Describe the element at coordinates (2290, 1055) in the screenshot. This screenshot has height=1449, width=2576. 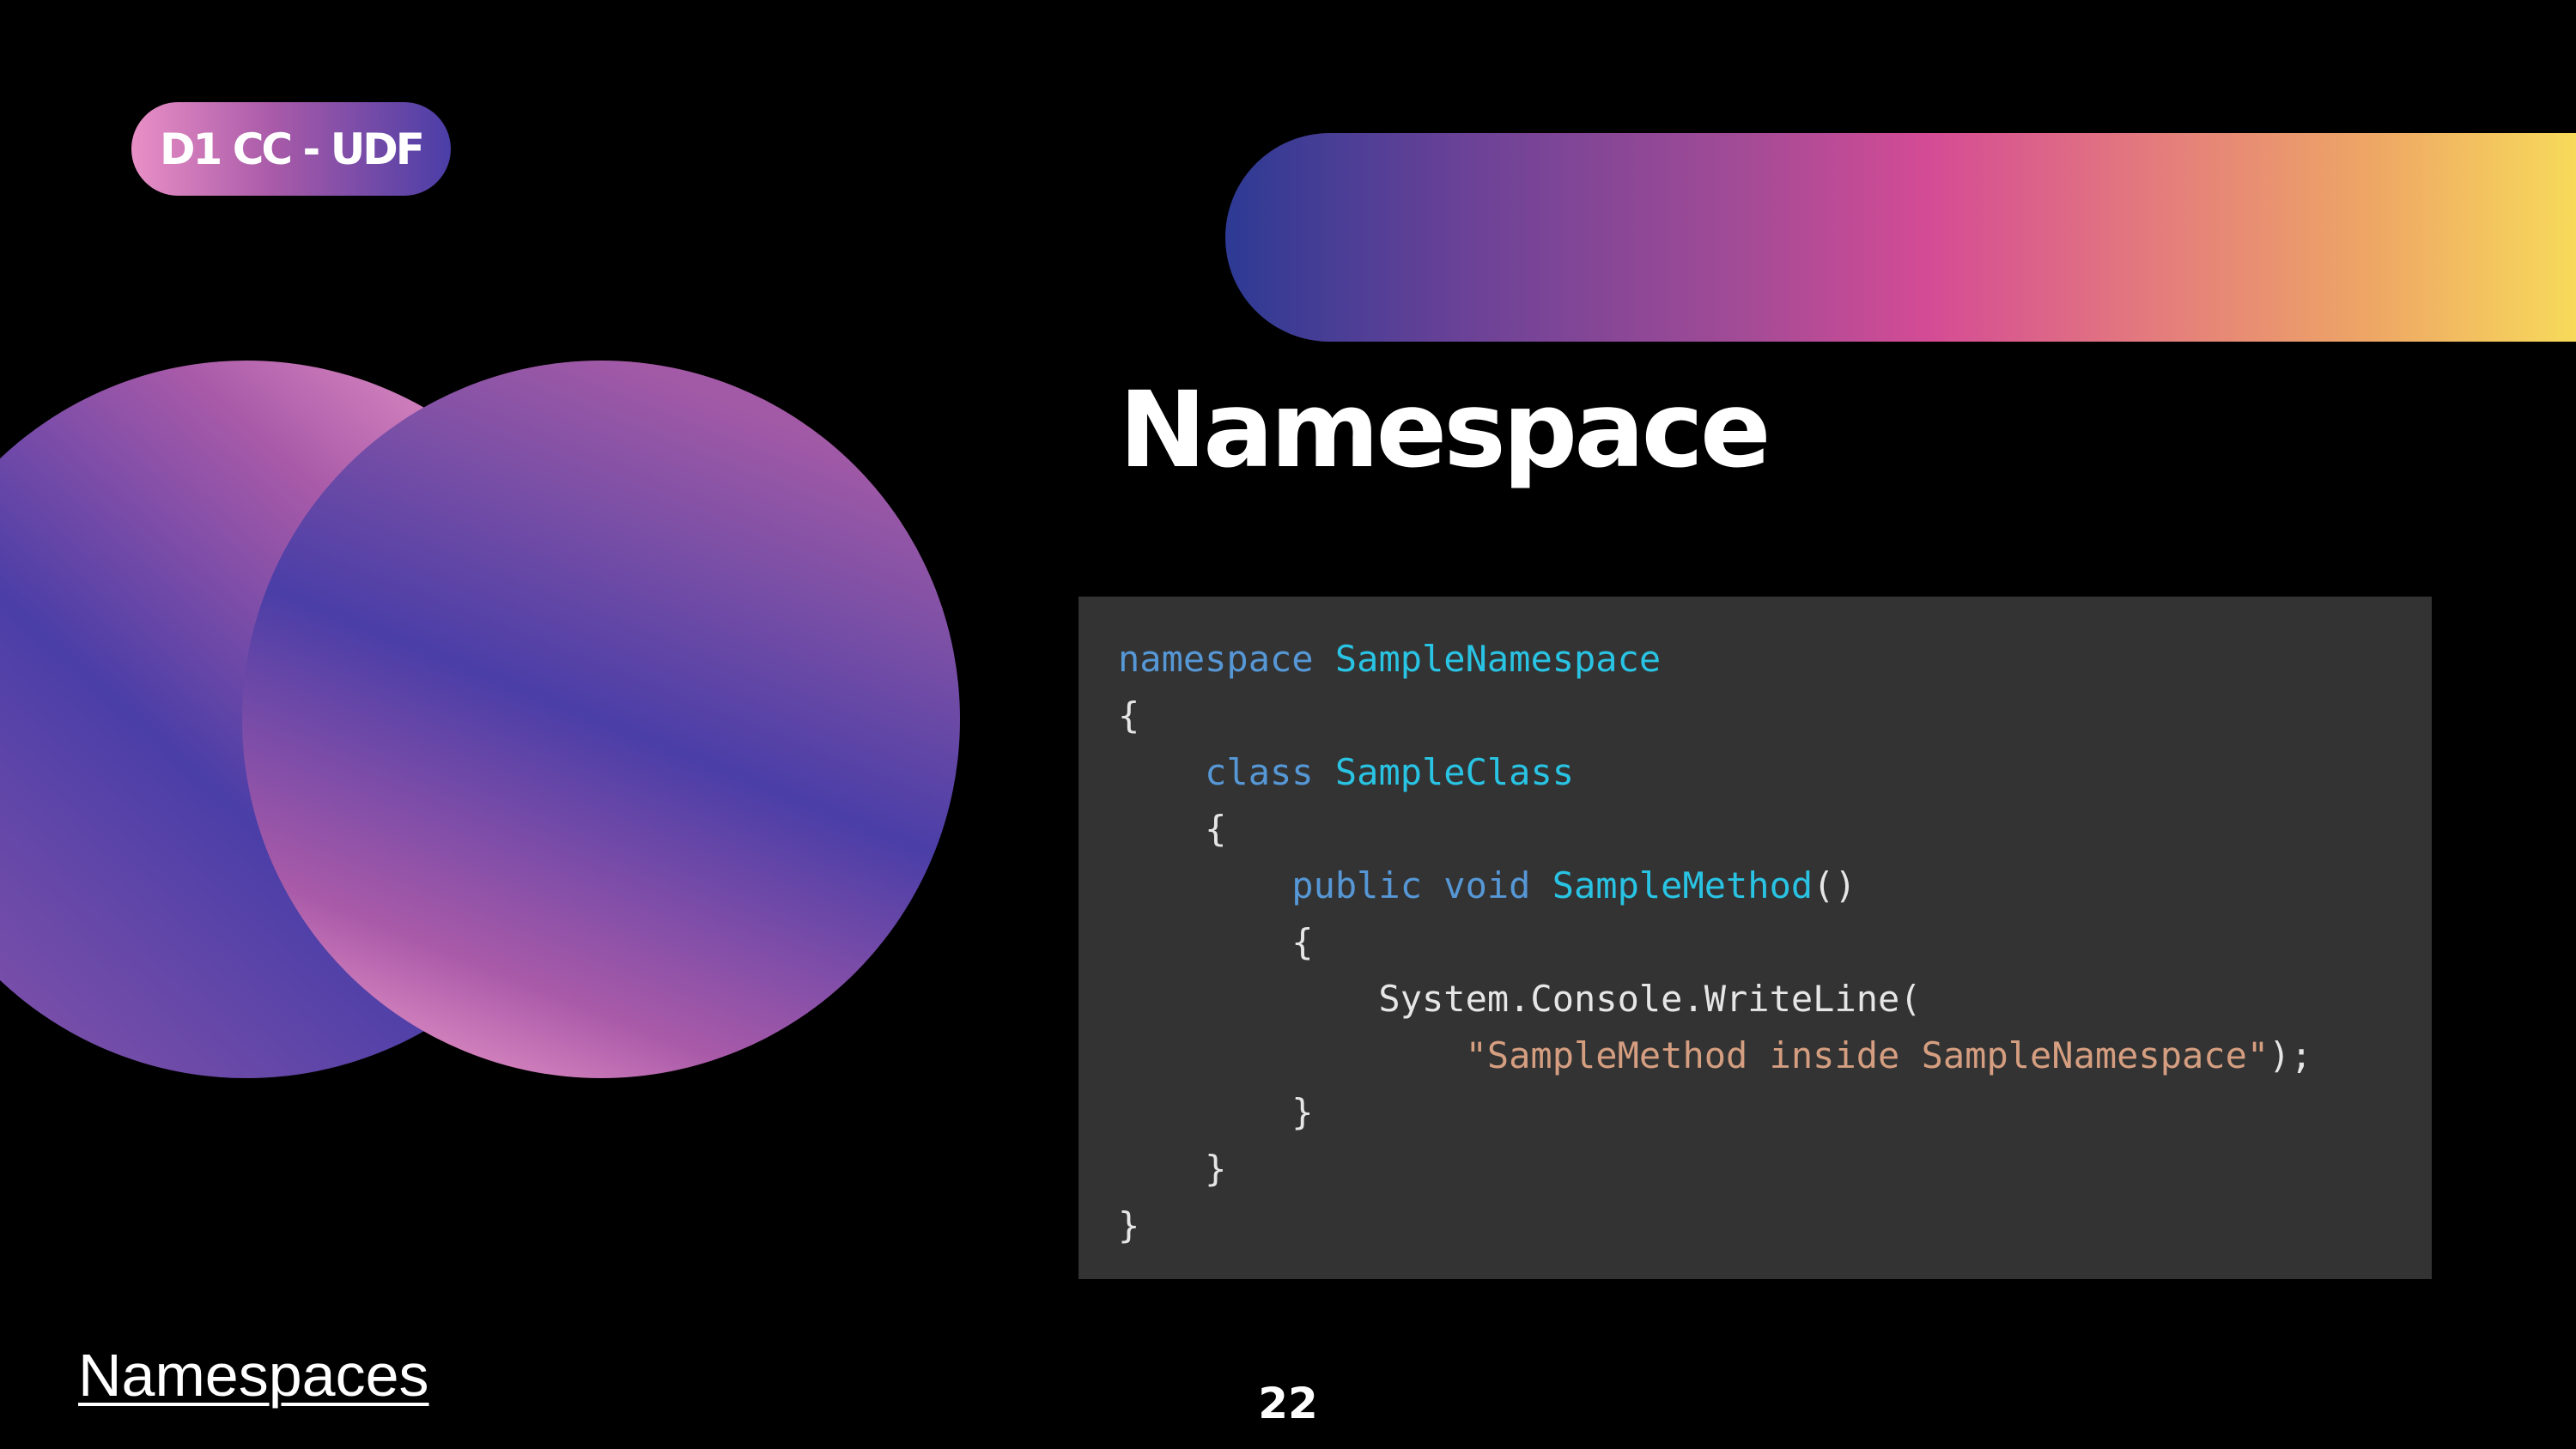
I see `code-token: );` at that location.